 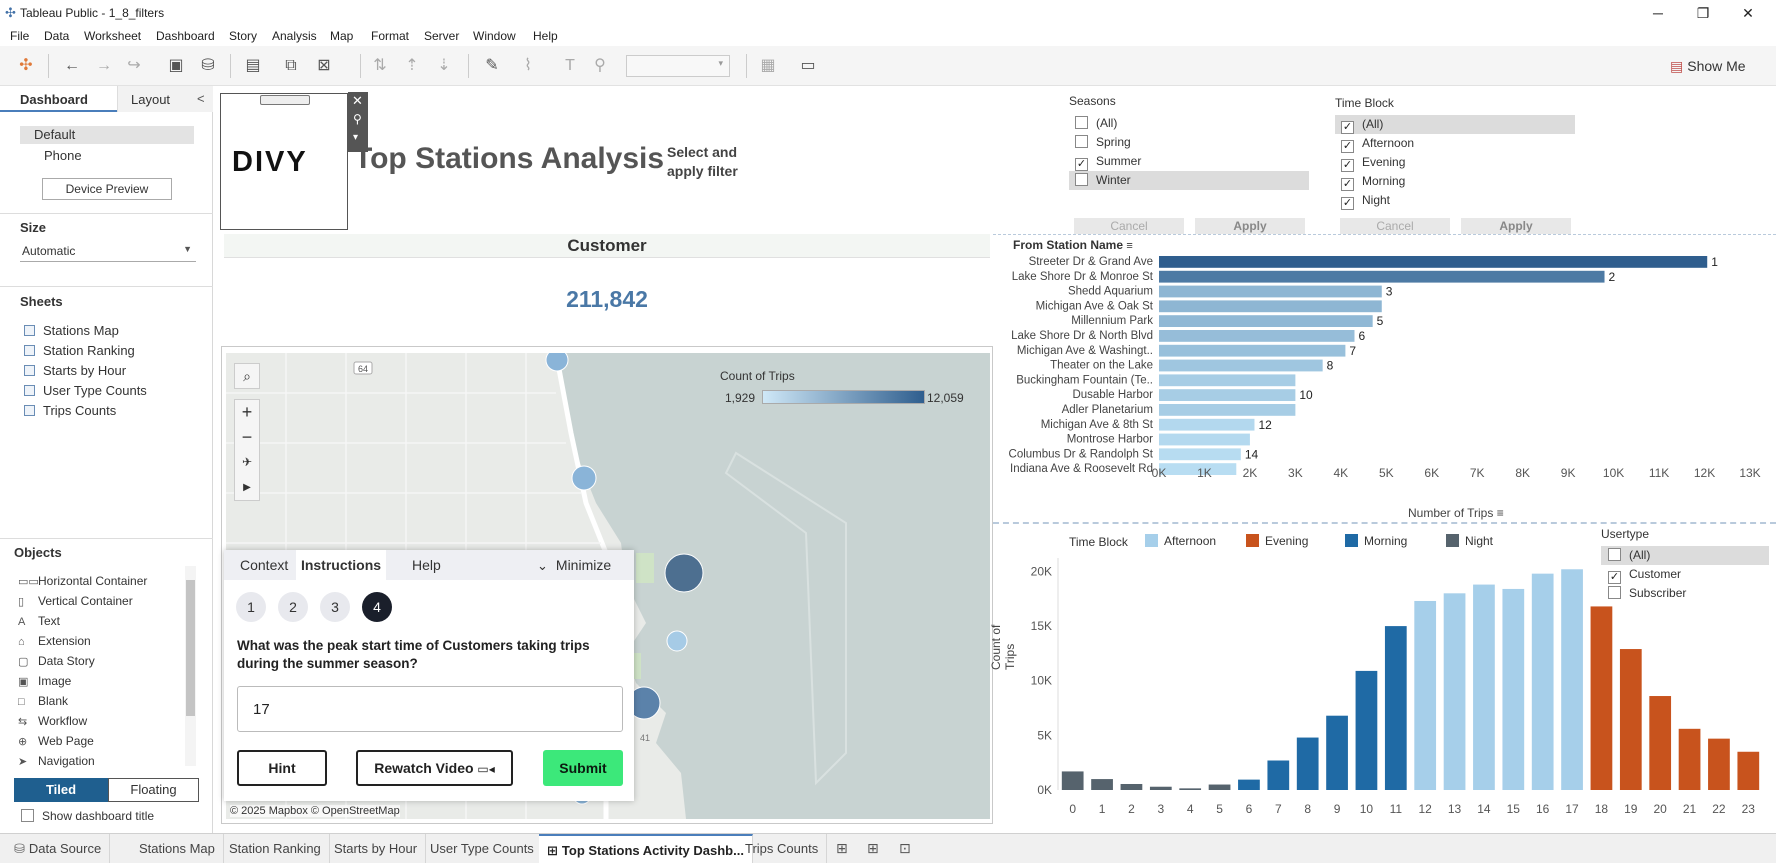 I want to click on object-horizontal-container: ▭▭Horizontal Container, so click(x=103, y=584).